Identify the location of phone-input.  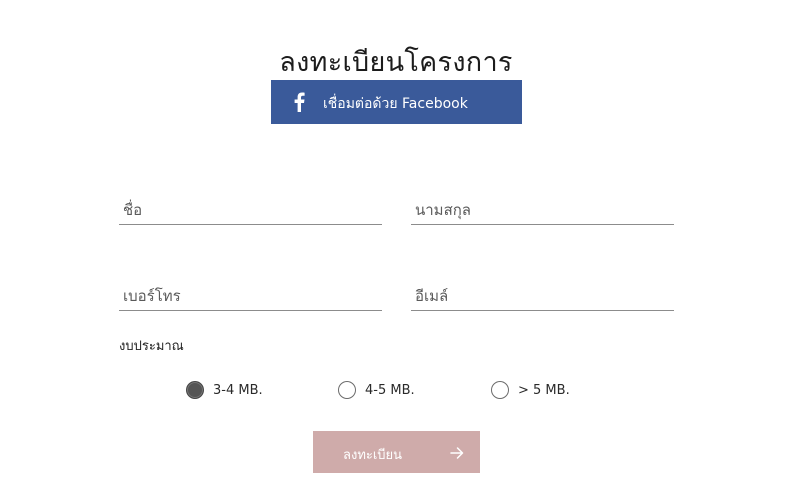
(250, 296).